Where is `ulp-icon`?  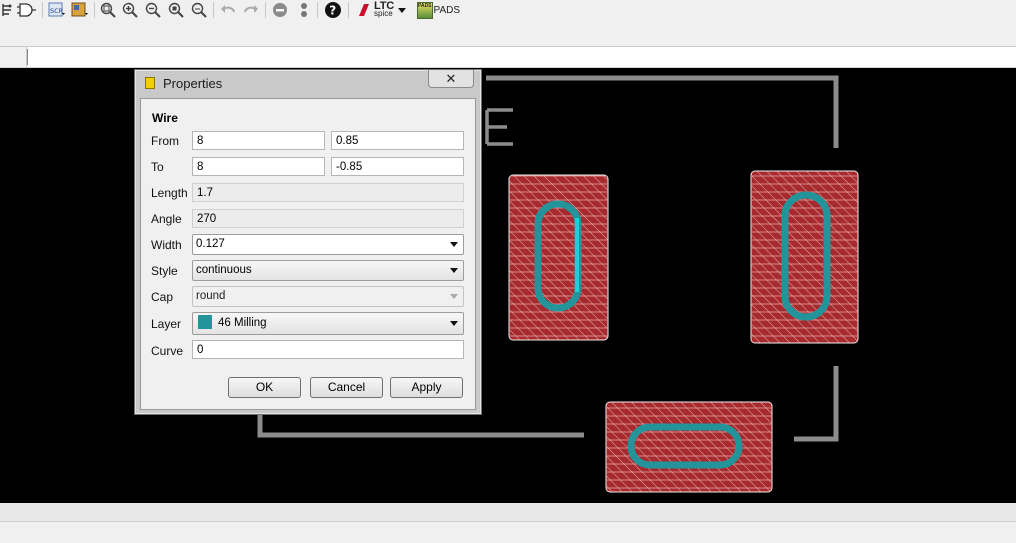 ulp-icon is located at coordinates (80, 10).